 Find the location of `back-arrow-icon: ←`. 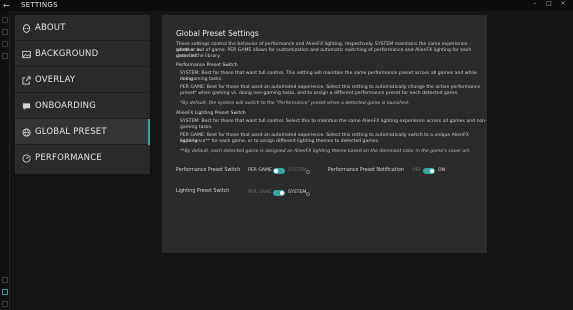

back-arrow-icon: ← is located at coordinates (7, 5).